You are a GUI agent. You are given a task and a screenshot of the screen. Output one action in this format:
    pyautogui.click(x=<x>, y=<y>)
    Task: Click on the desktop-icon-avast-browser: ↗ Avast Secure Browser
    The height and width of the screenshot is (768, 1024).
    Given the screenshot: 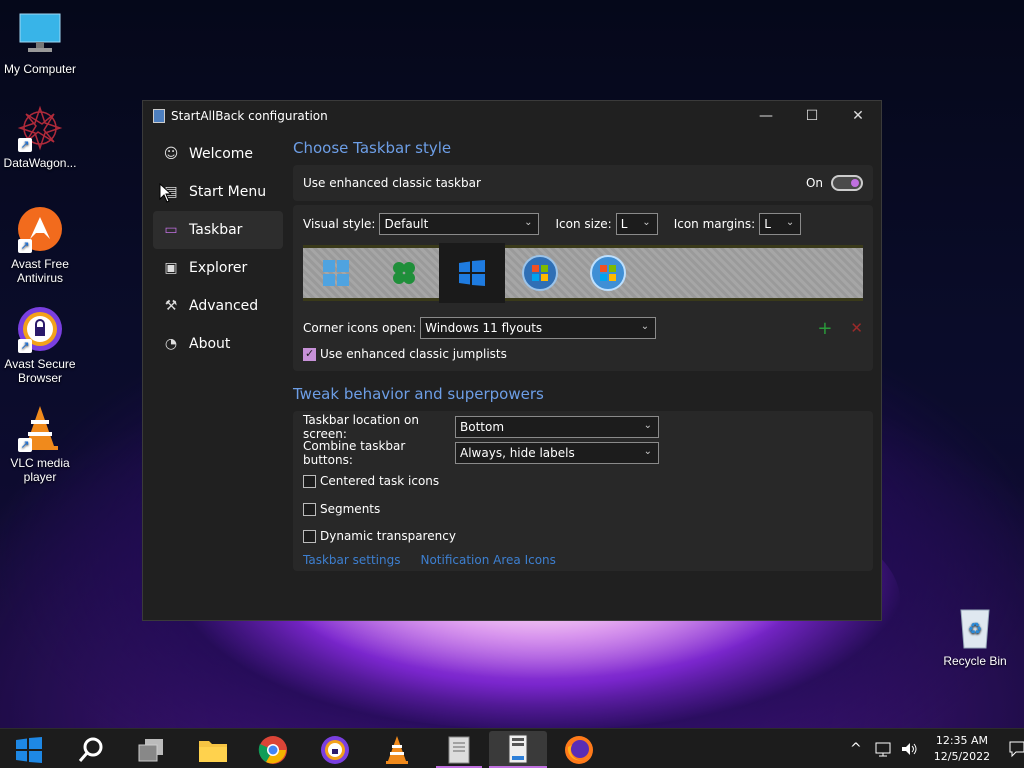 What is the action you would take?
    pyautogui.click(x=40, y=345)
    